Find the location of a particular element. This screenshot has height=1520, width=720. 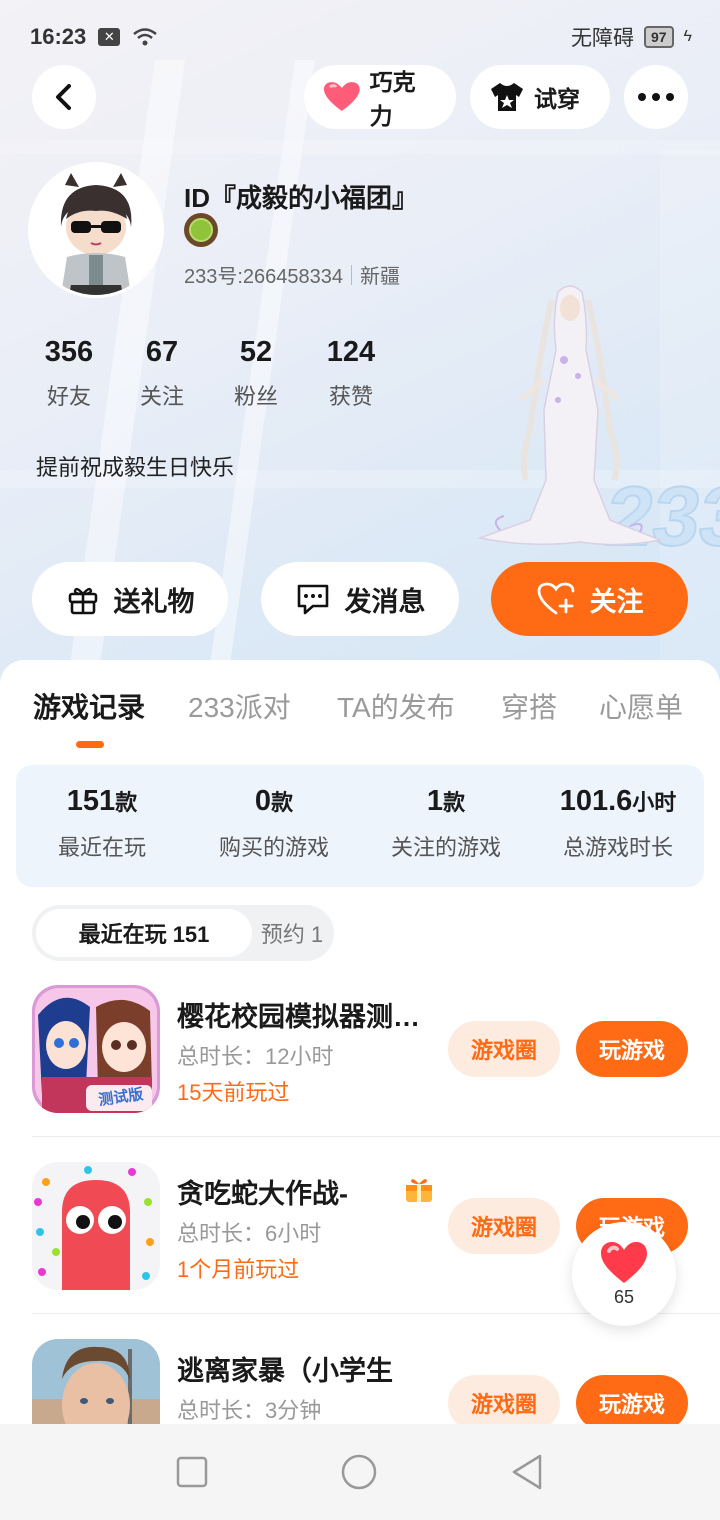

wifi-icon is located at coordinates (145, 37).